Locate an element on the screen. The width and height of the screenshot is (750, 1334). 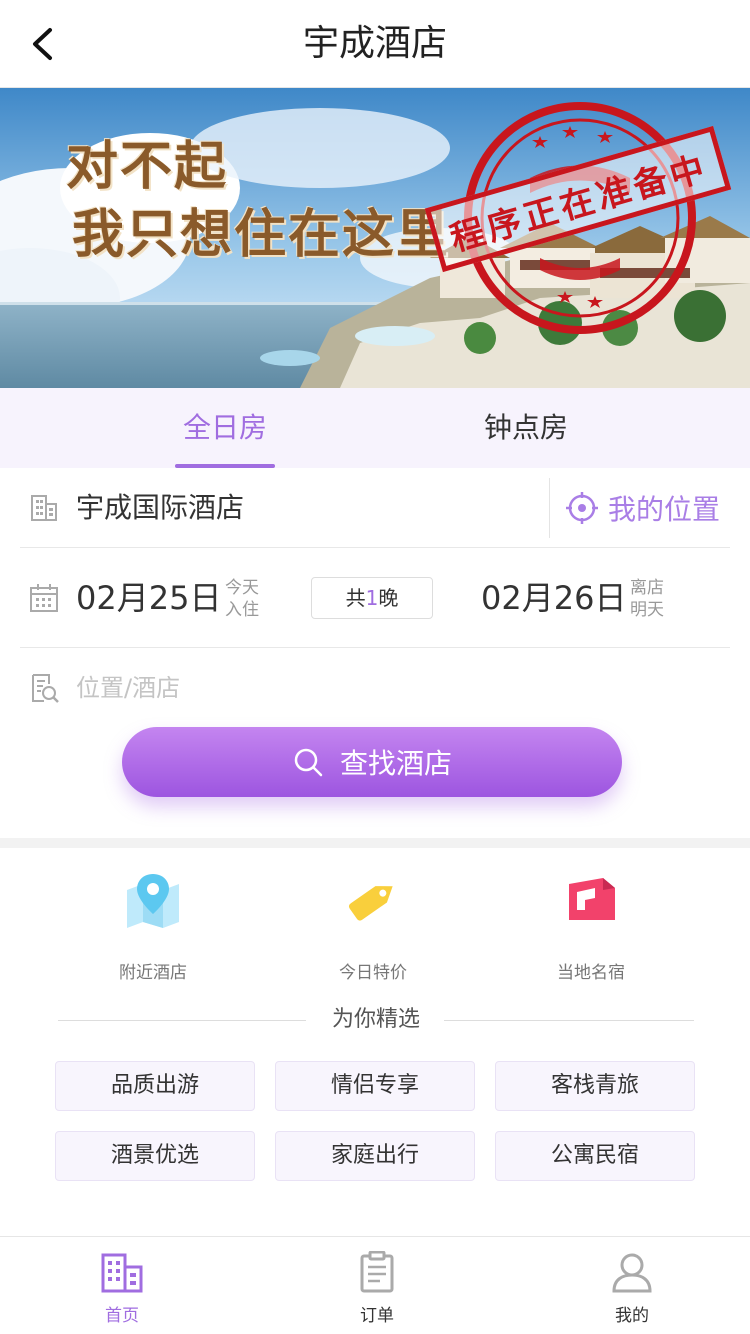
quick-entry-deals-label: 今日特价 is located at coordinates (373, 973).